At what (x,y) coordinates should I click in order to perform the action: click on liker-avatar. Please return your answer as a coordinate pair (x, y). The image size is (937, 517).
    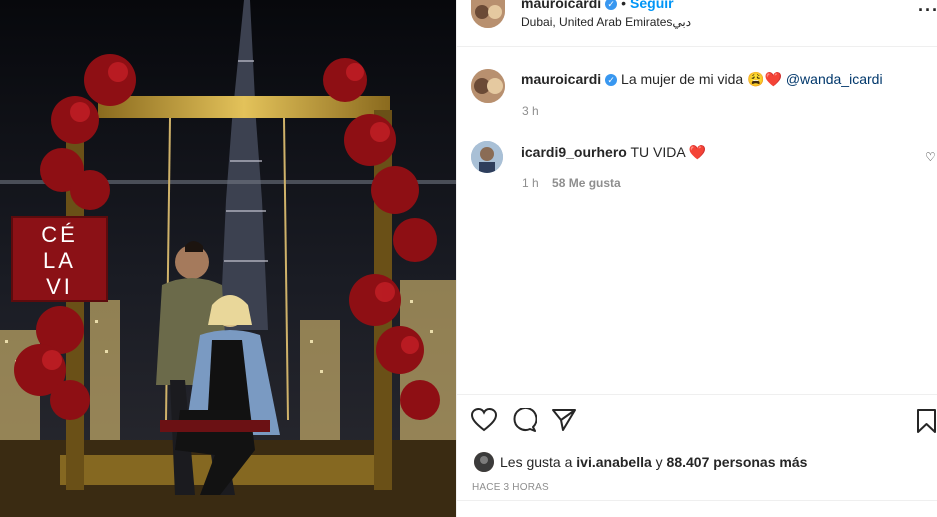
    Looking at the image, I should click on (484, 462).